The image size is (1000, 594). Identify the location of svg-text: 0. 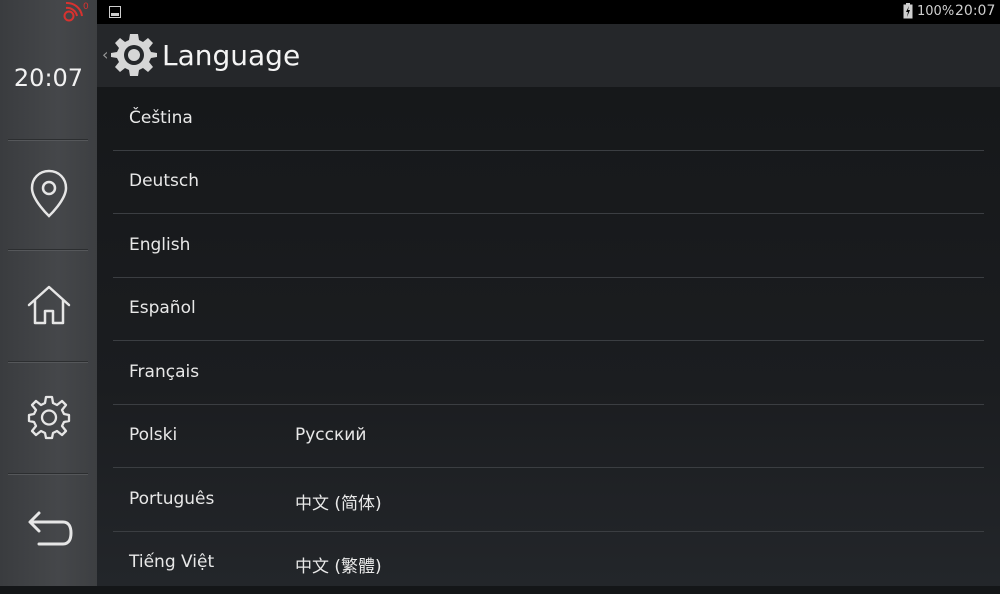
(86, 7).